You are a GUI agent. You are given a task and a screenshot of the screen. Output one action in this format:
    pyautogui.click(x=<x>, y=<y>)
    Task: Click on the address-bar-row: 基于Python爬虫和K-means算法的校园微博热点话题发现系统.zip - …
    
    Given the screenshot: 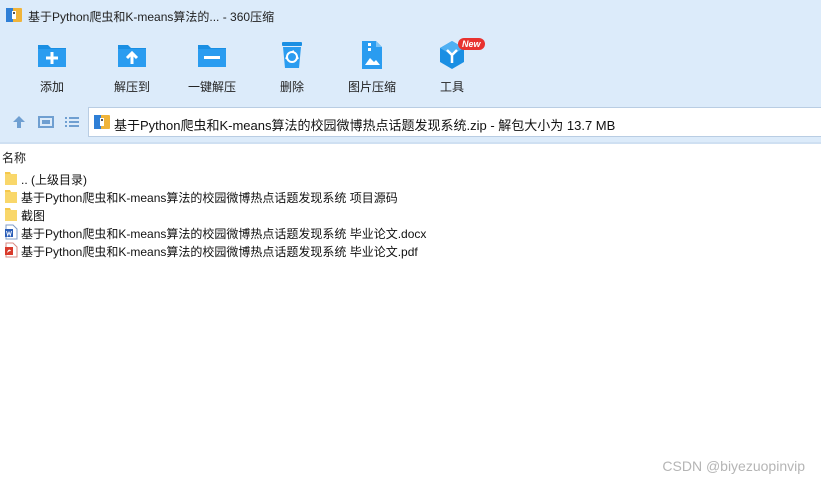 What is the action you would take?
    pyautogui.click(x=410, y=122)
    